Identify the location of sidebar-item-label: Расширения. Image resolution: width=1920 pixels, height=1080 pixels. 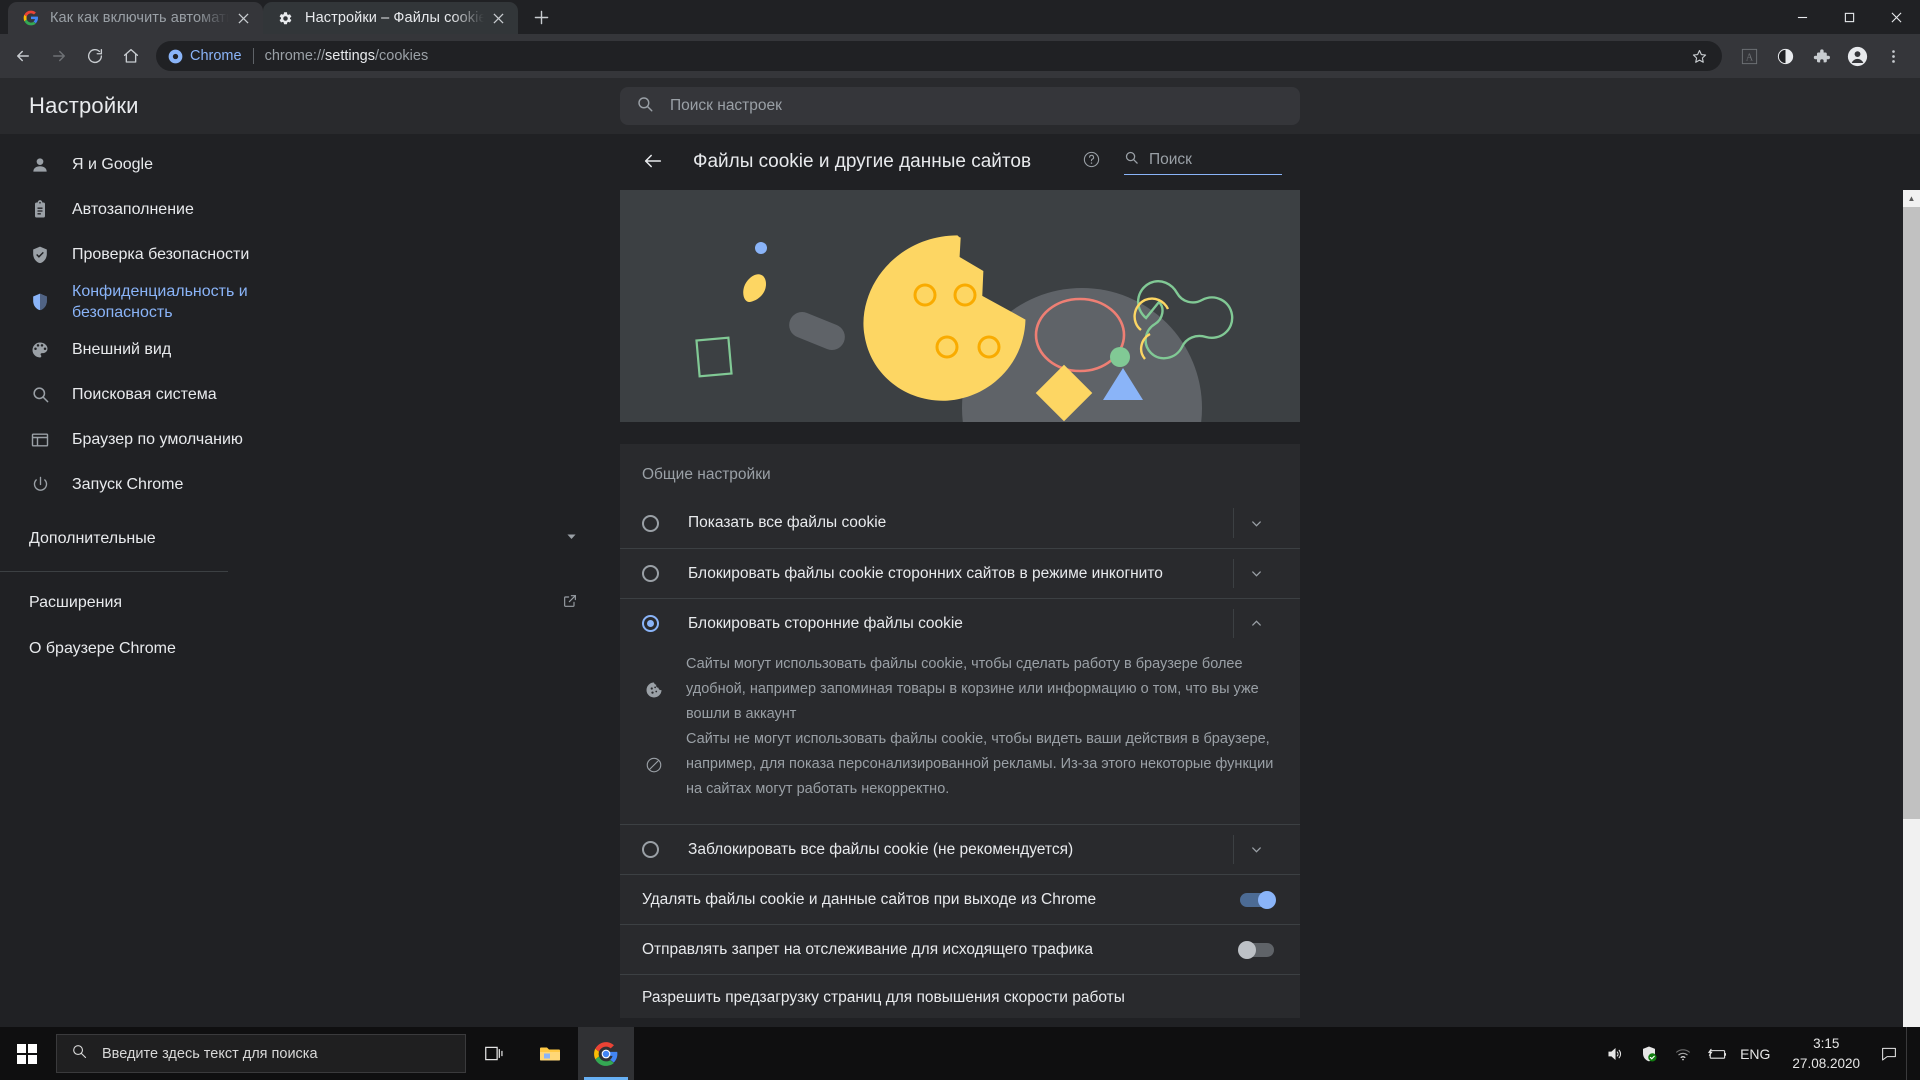
(76, 603).